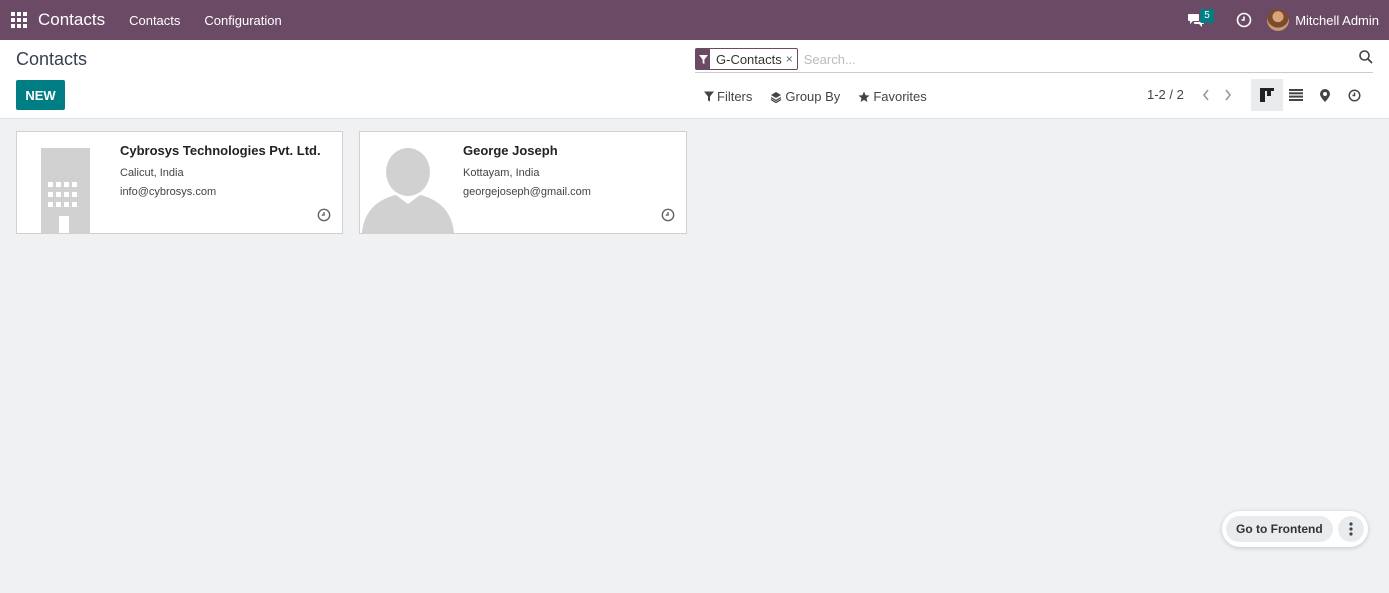  What do you see at coordinates (220, 150) in the screenshot?
I see `contact-name: Cybrosys Technologies Pvt. Ltd.` at bounding box center [220, 150].